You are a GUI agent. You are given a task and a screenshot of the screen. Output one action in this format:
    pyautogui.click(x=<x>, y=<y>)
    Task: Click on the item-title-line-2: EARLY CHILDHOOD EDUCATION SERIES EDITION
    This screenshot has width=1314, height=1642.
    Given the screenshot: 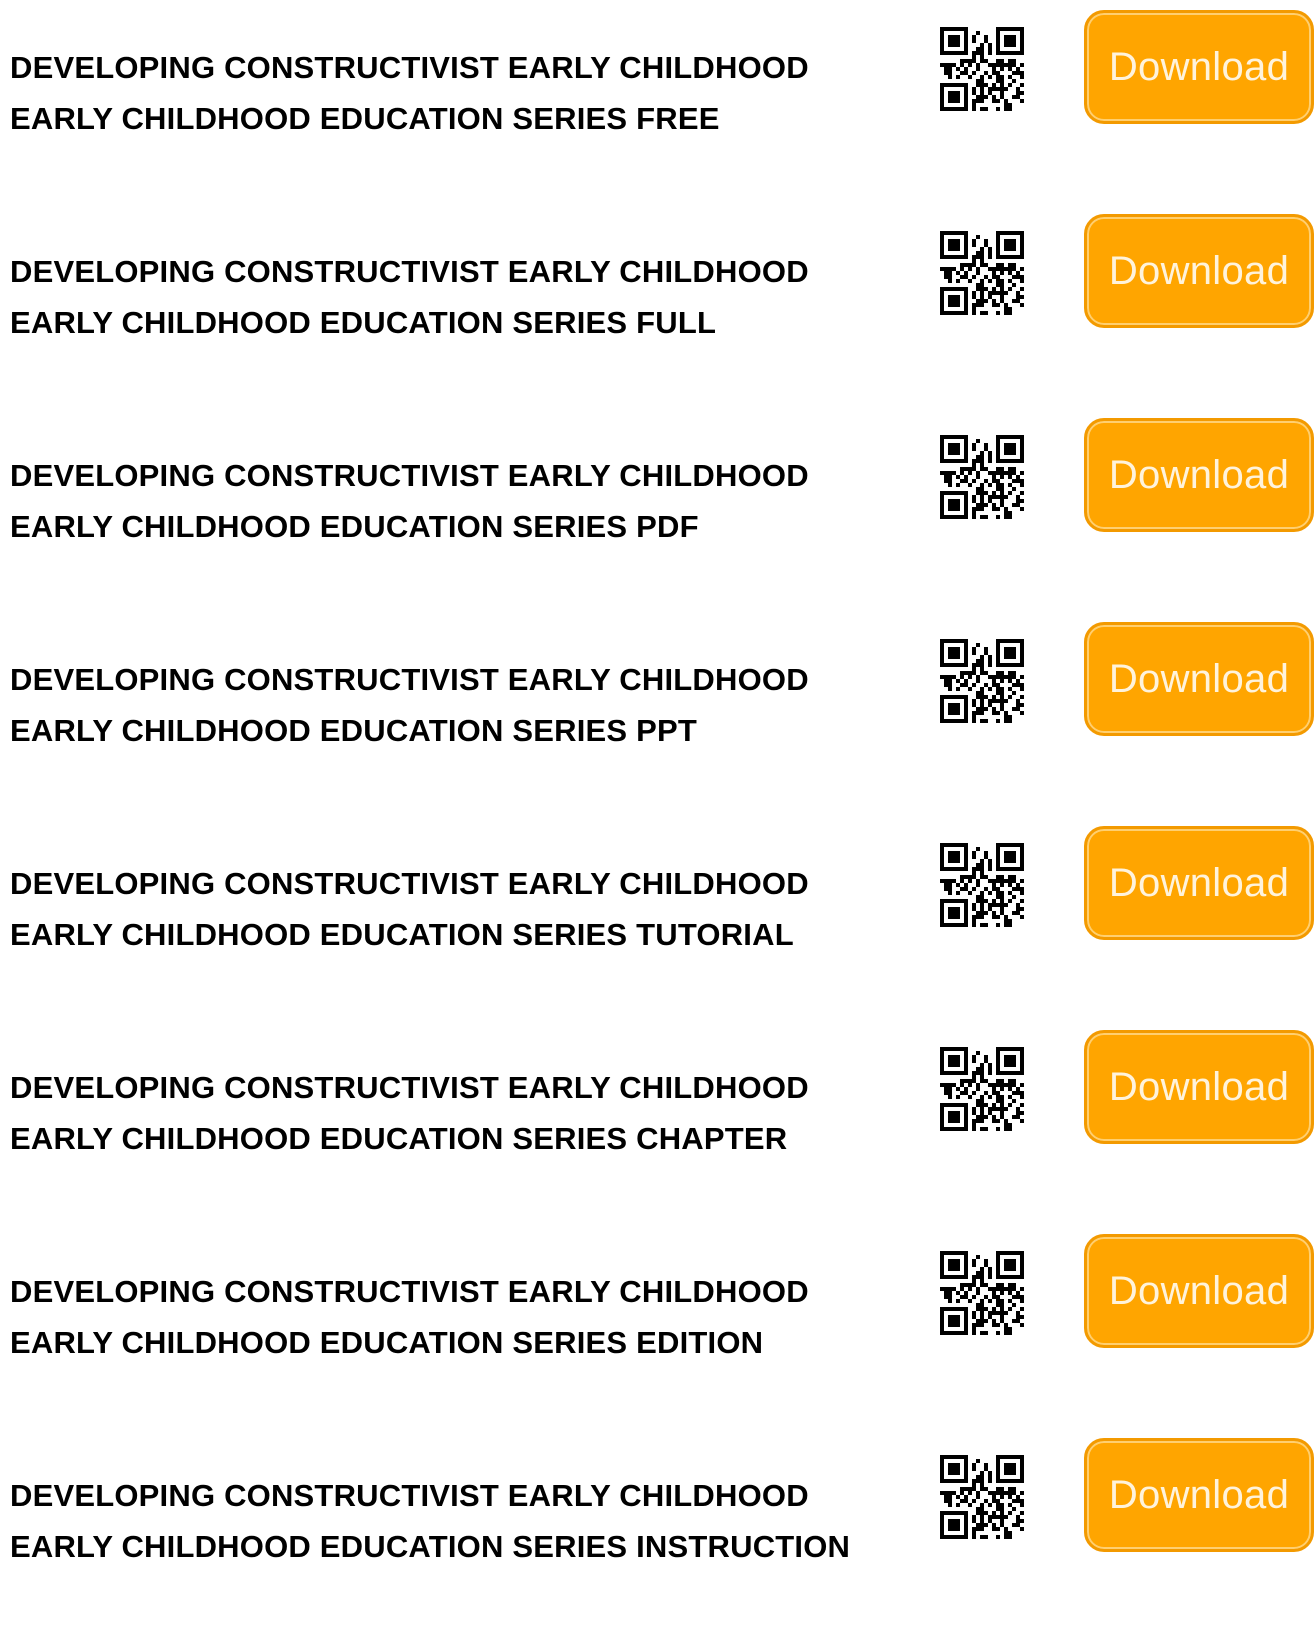 What is the action you would take?
    pyautogui.click(x=387, y=1342)
    